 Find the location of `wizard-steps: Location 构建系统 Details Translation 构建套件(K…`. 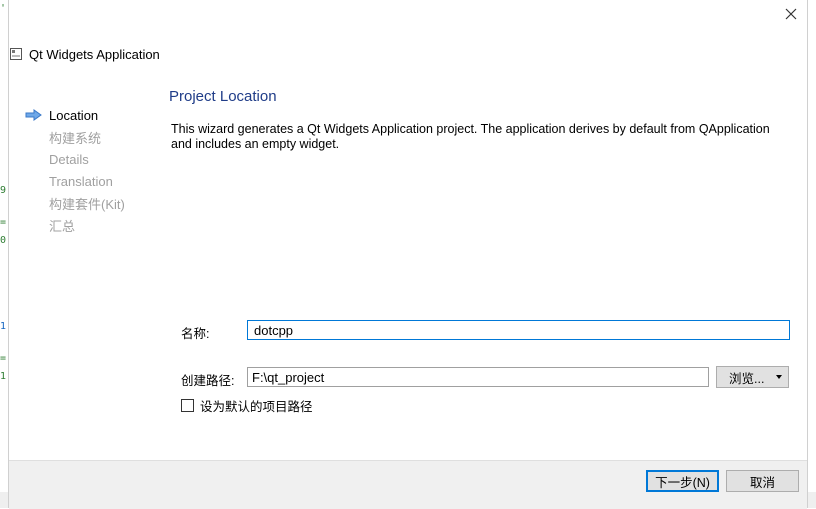

wizard-steps: Location 构建系统 Details Translation 构建套件(K… is located at coordinates (95, 170).